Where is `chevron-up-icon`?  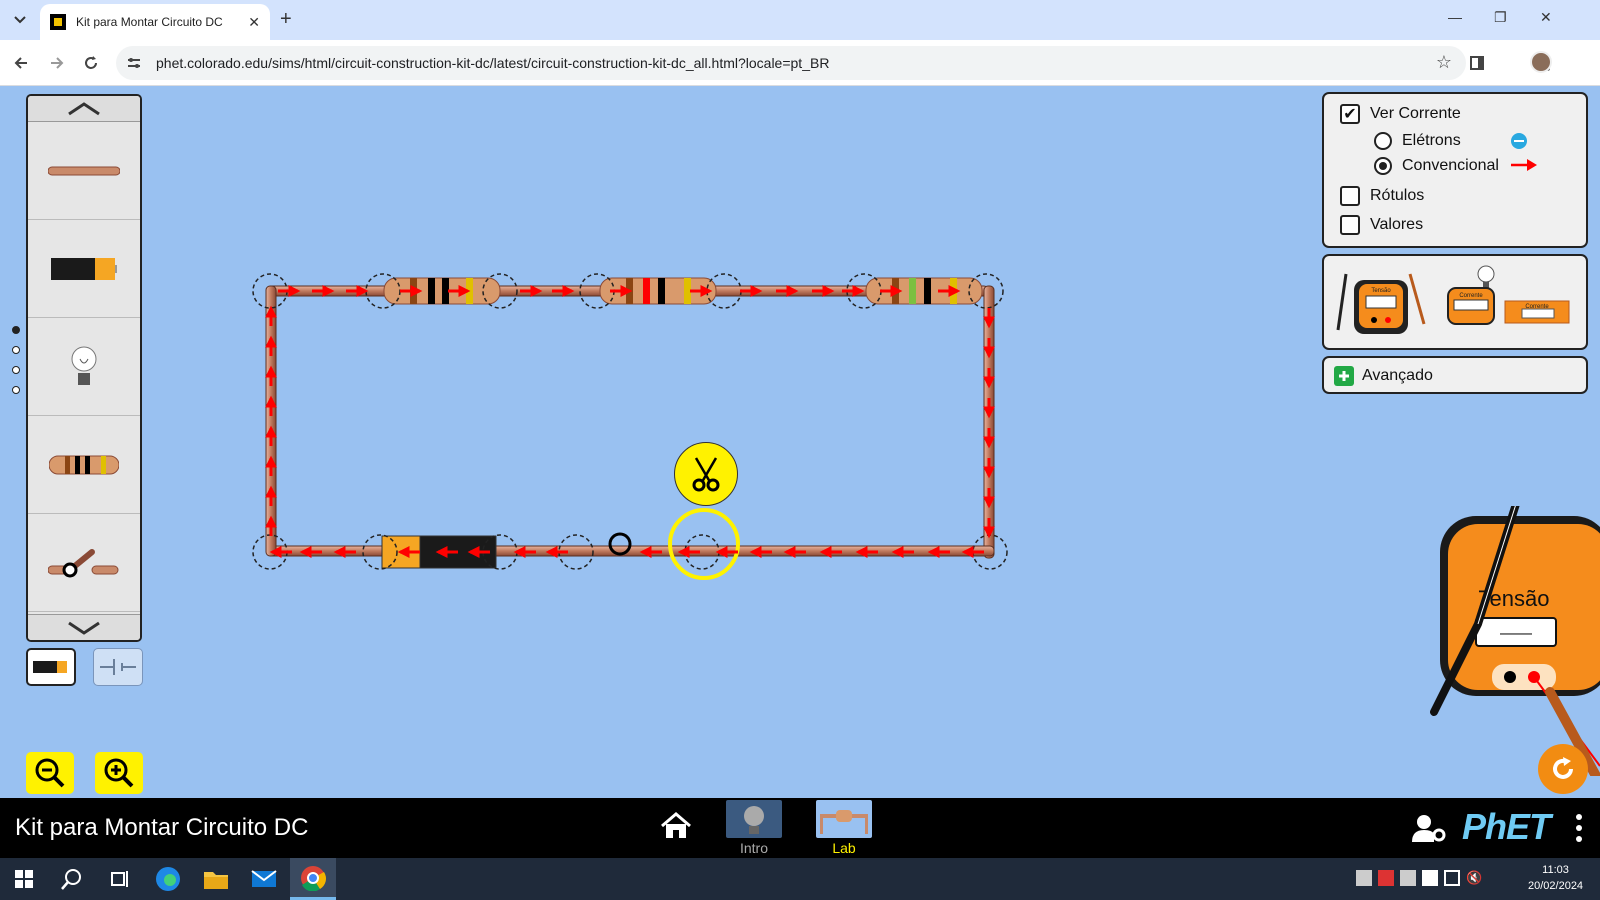
chevron-up-icon is located at coordinates (84, 108).